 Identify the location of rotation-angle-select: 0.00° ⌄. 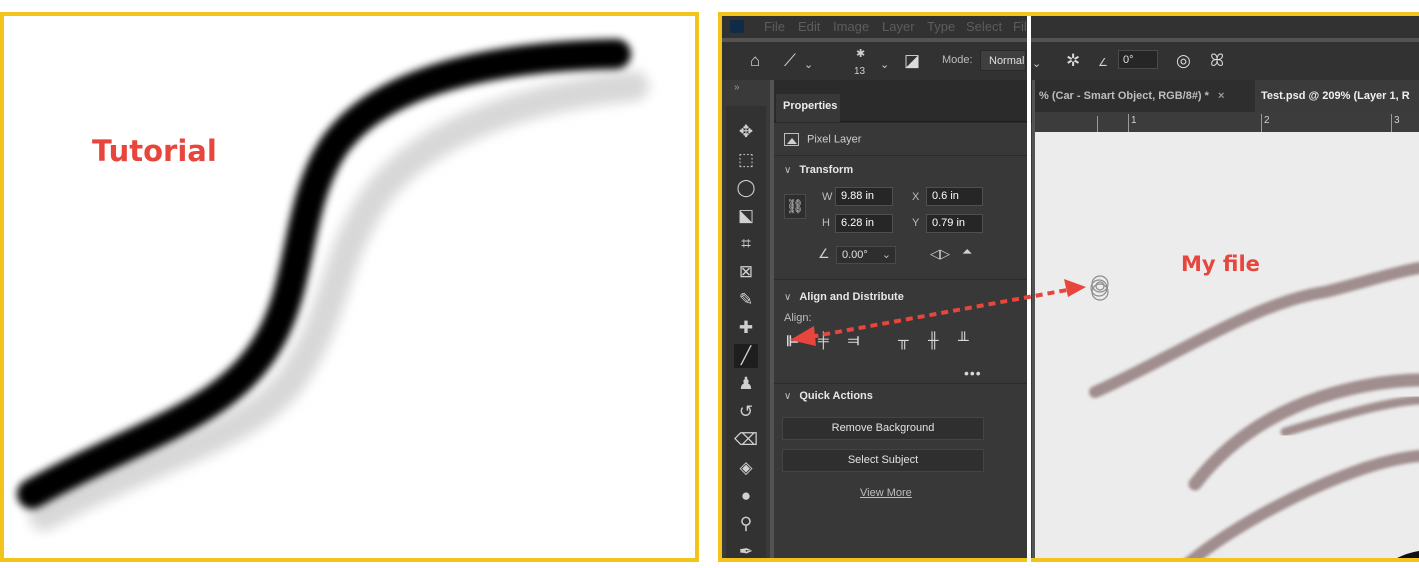
(866, 255).